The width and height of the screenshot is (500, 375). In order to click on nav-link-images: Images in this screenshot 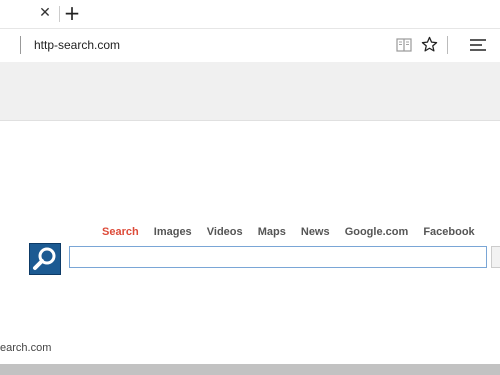, I will do `click(173, 232)`.